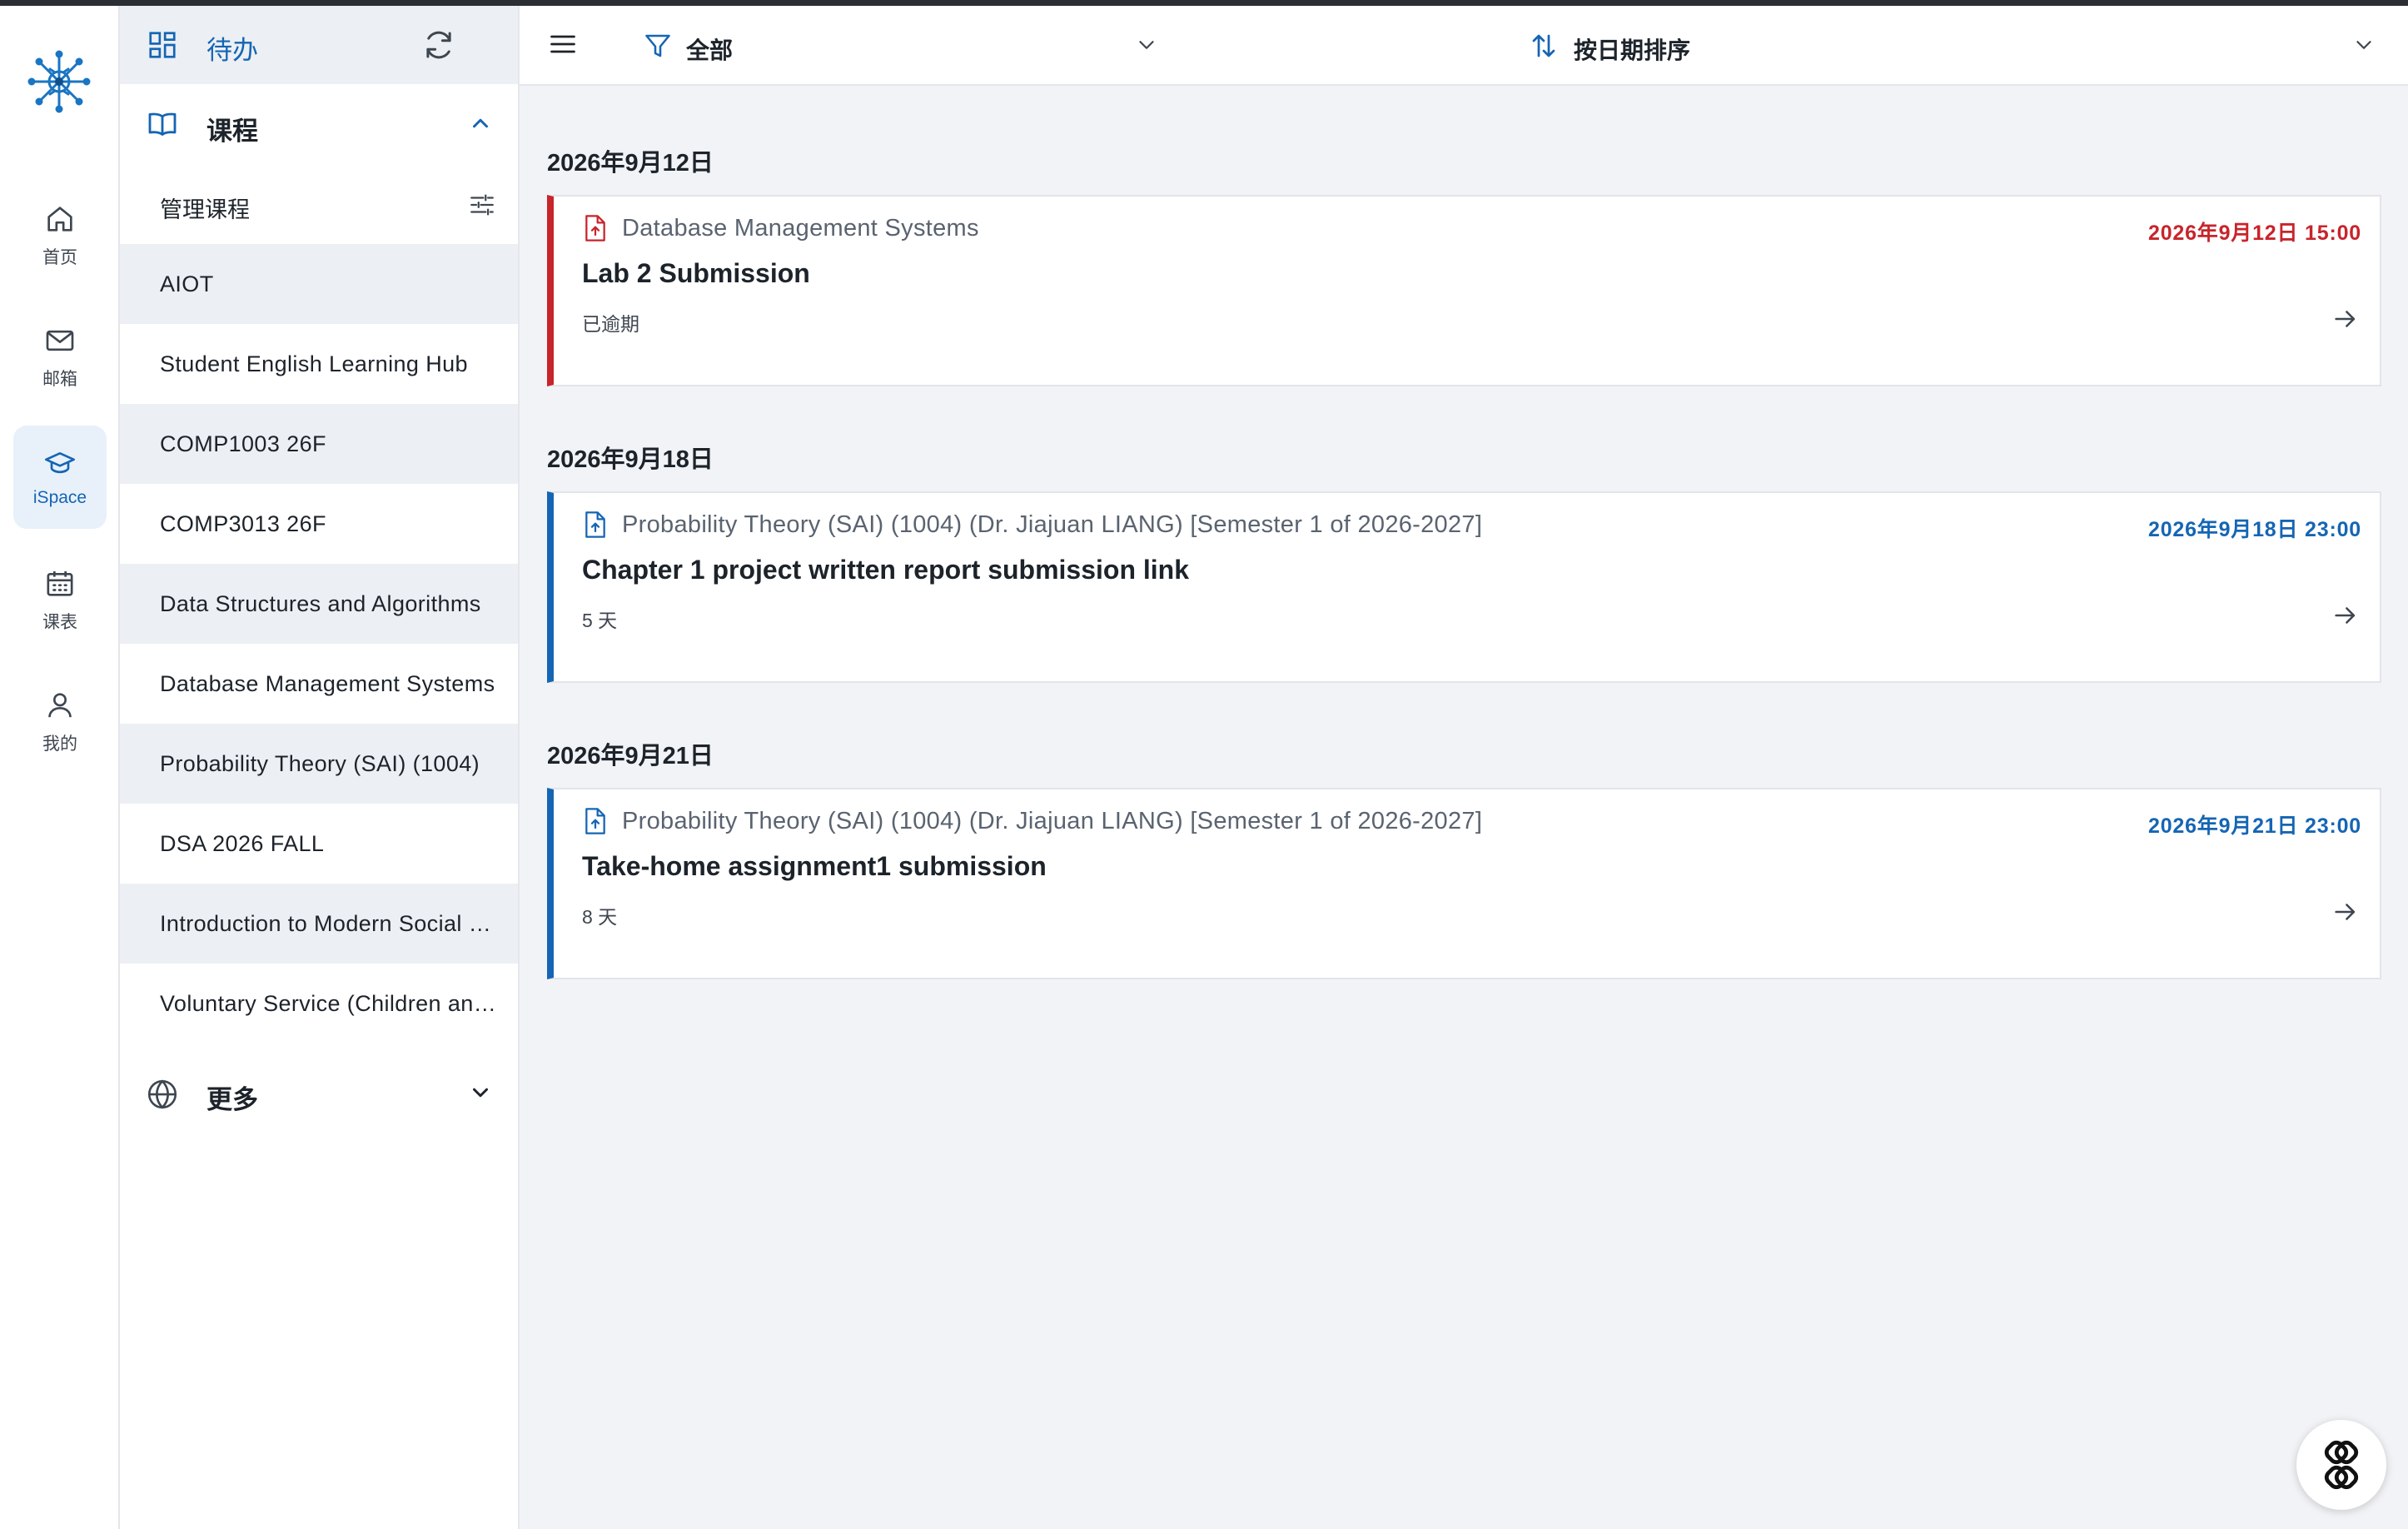 The height and width of the screenshot is (1529, 2408). I want to click on assignment-status: 5 天, so click(600, 620).